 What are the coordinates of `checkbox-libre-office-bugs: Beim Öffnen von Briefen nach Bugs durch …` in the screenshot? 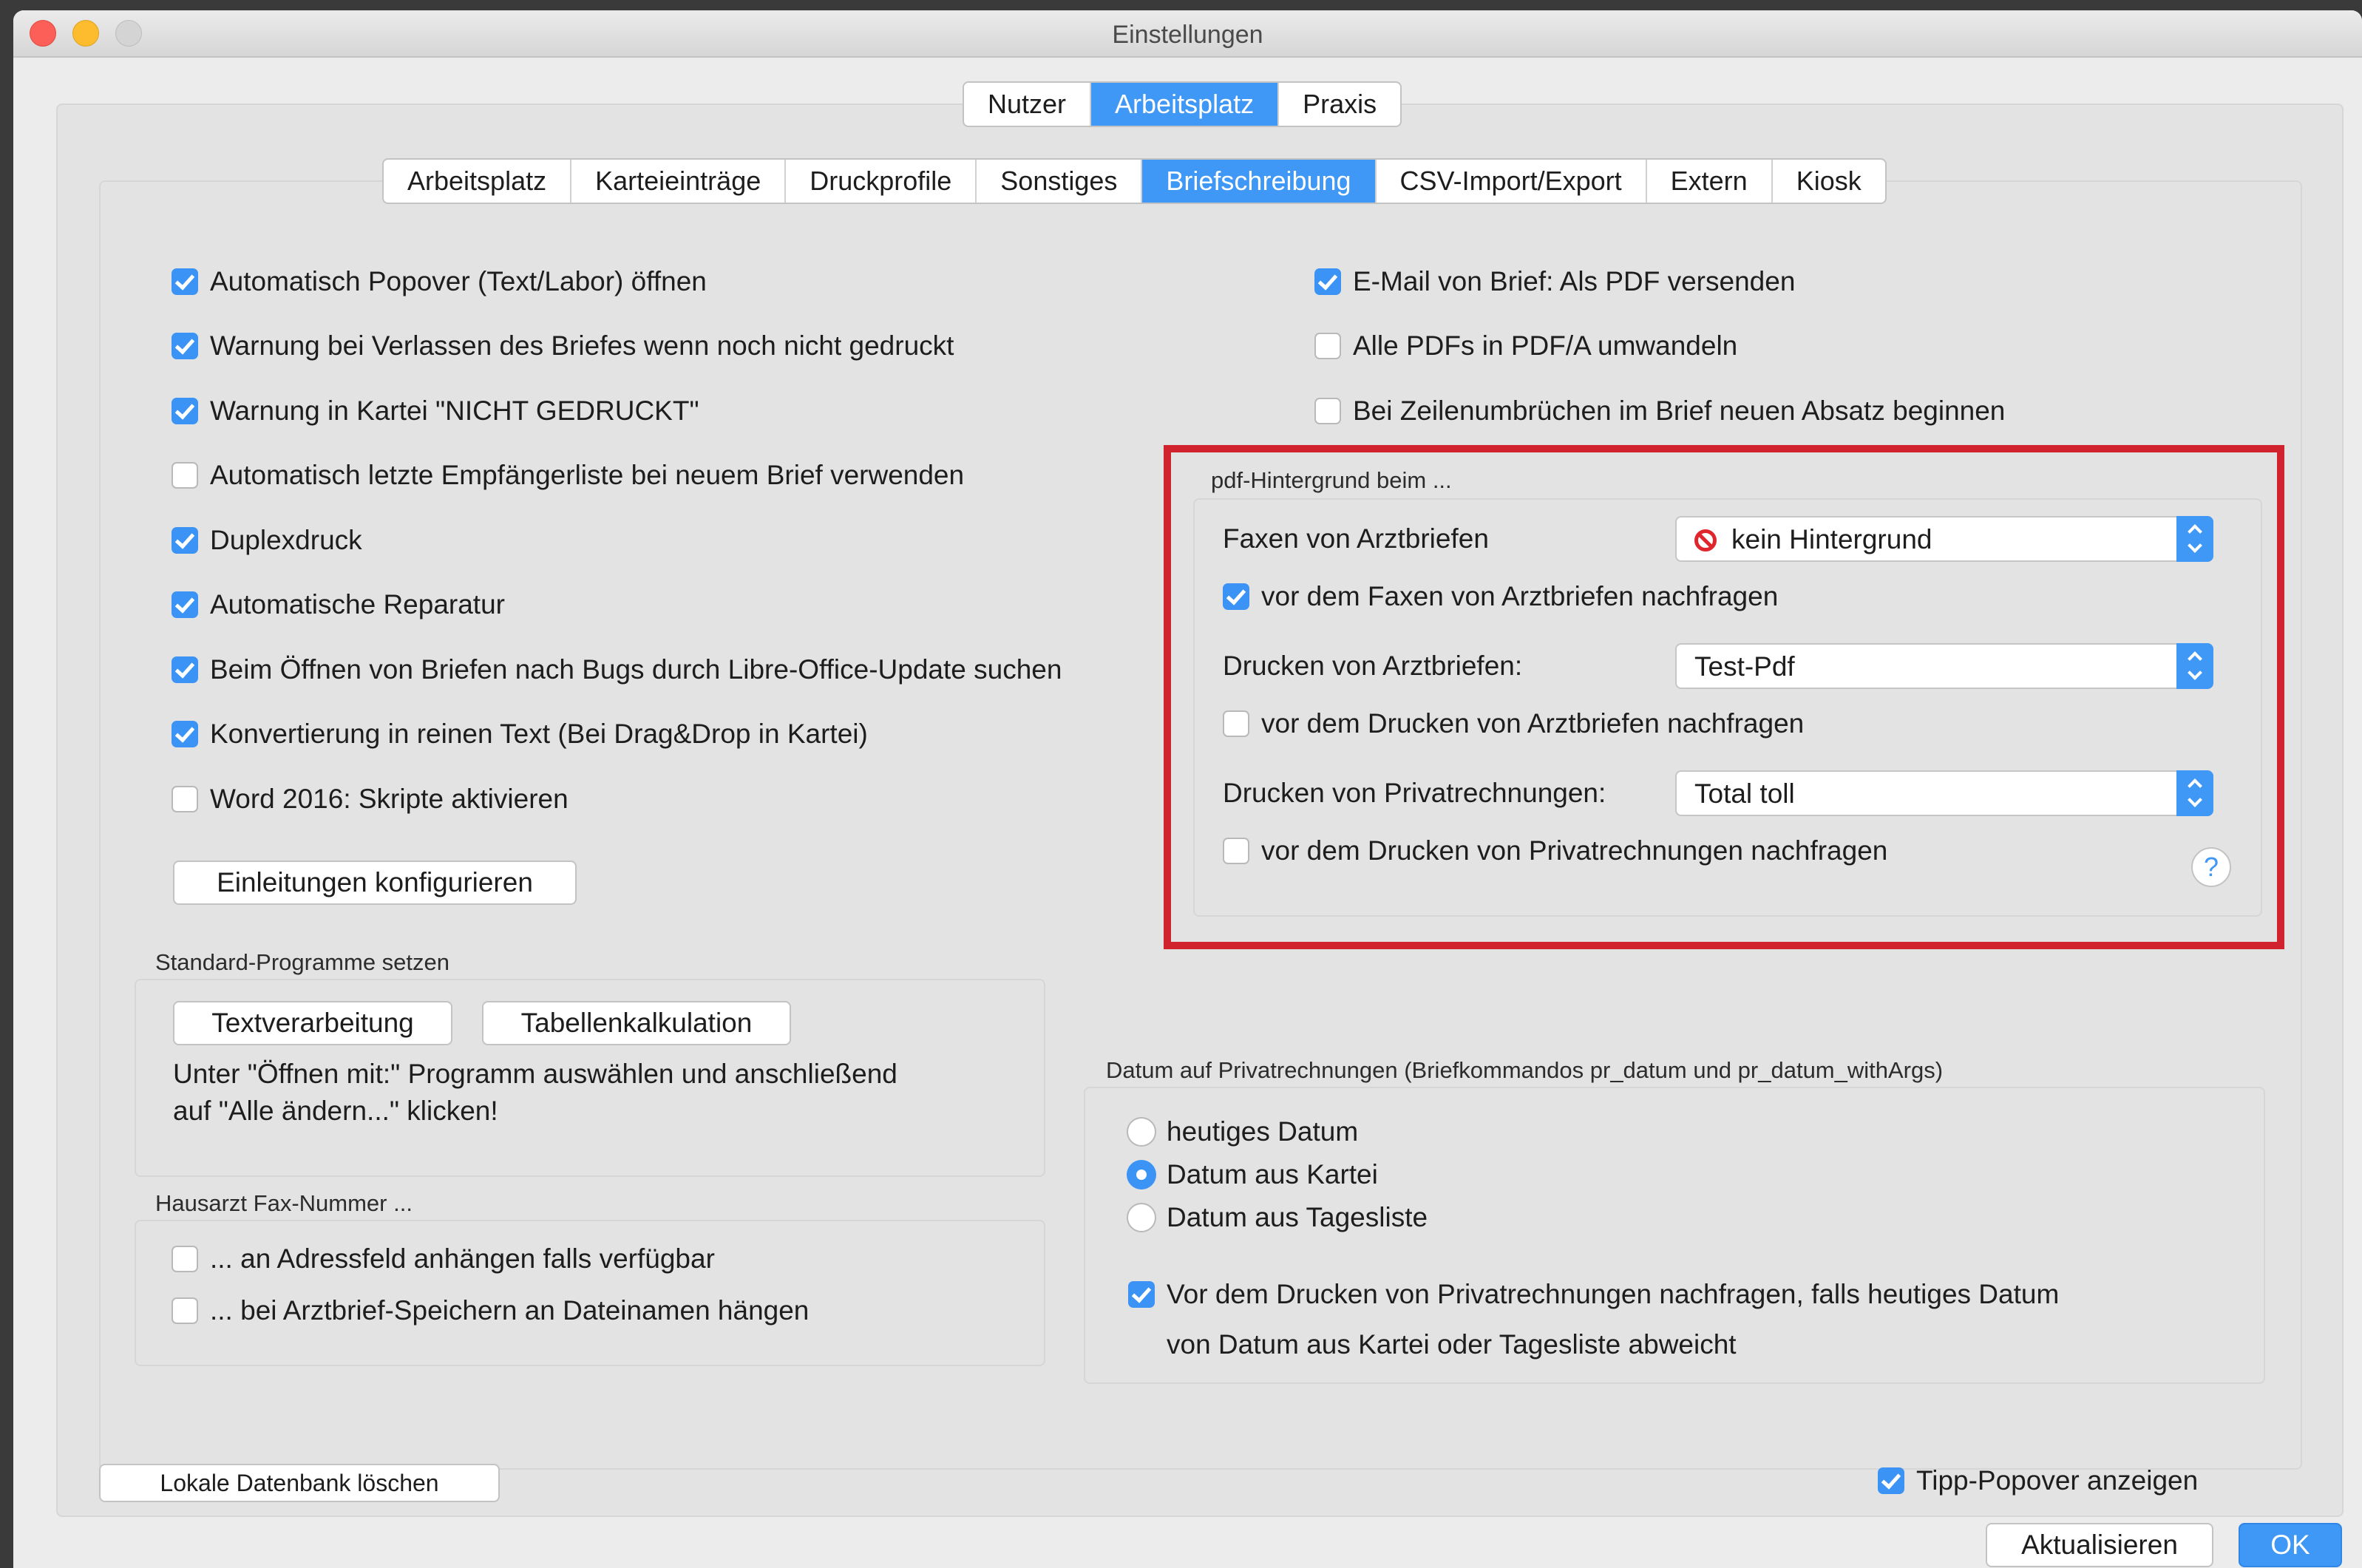 It's located at (617, 669).